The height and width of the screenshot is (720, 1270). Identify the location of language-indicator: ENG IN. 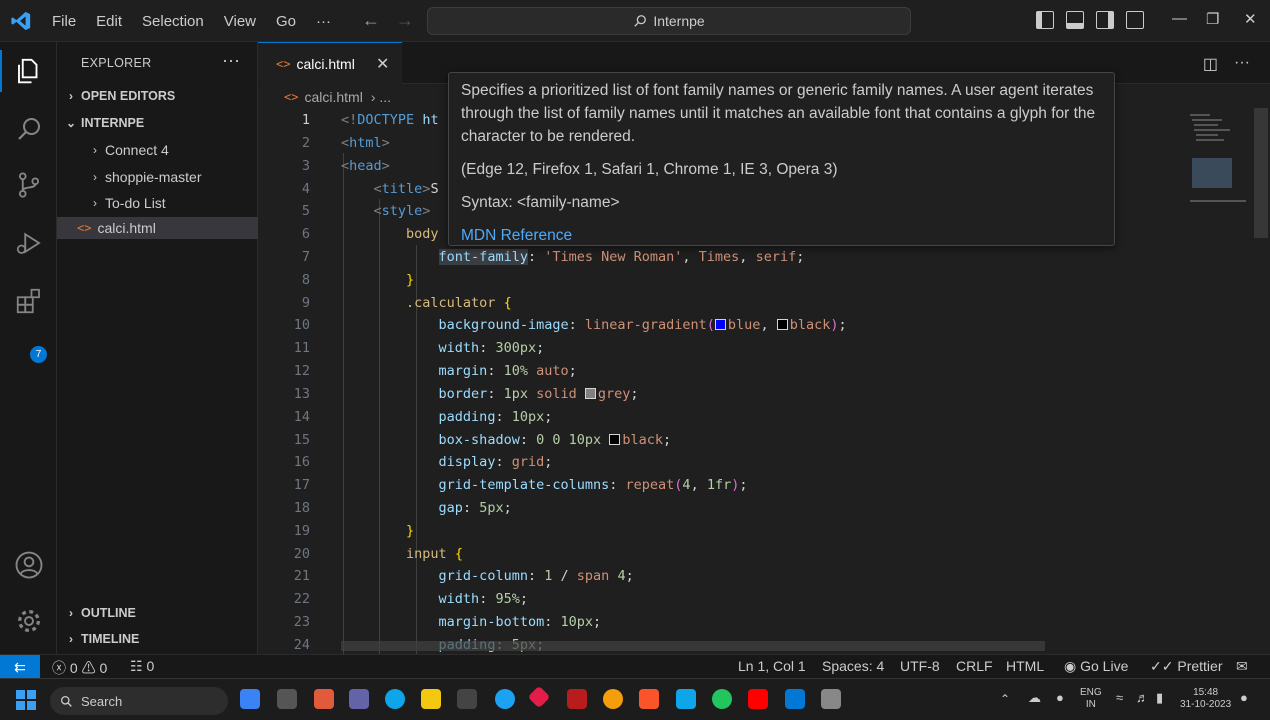
(1091, 699).